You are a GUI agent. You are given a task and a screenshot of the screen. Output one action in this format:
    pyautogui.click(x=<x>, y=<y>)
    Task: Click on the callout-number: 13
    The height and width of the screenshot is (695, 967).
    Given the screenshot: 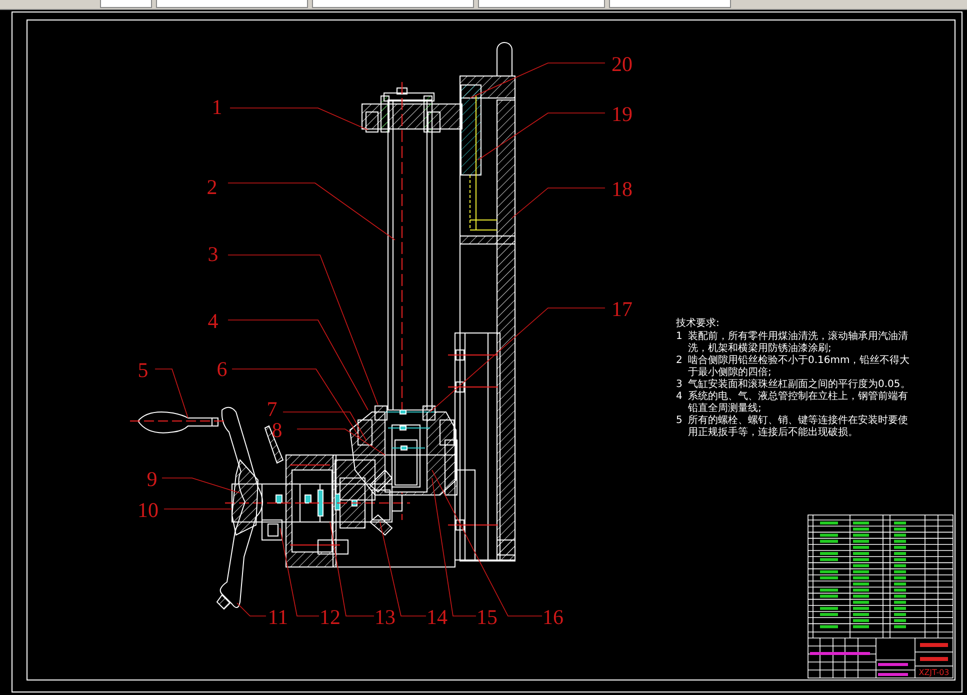 What is the action you would take?
    pyautogui.click(x=385, y=617)
    